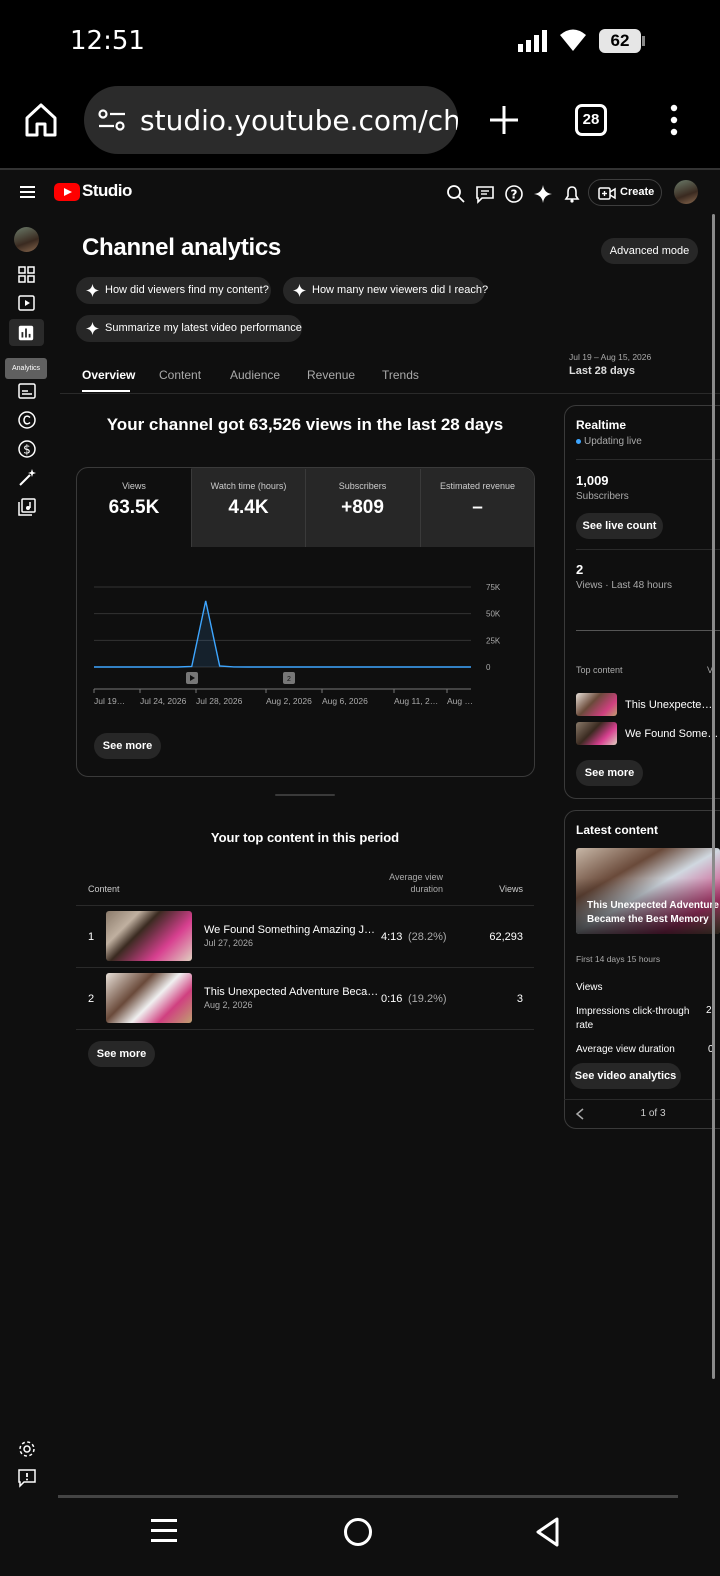  Describe the element at coordinates (358, 1532) in the screenshot. I see `home-button-icon` at that location.